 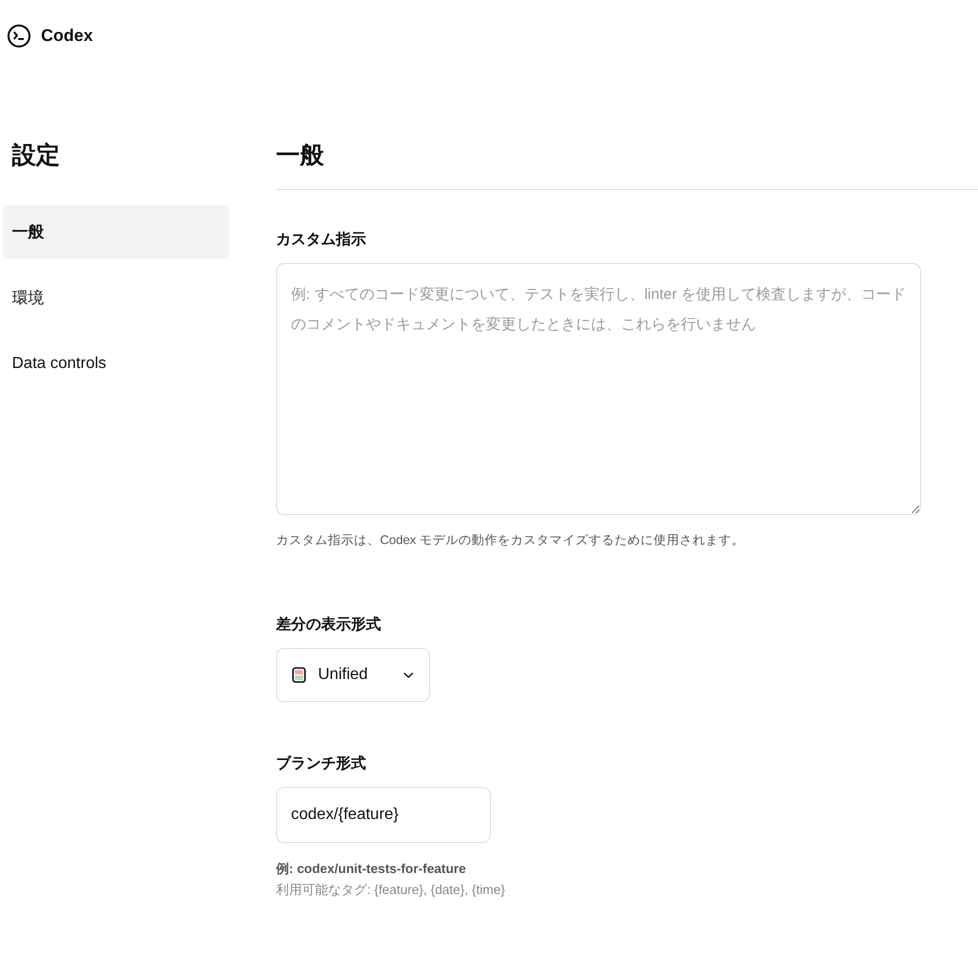 I want to click on help-text: カスタム指示は、Codex モデルの動作をカスタマイズするために使用されます。, so click(x=511, y=540).